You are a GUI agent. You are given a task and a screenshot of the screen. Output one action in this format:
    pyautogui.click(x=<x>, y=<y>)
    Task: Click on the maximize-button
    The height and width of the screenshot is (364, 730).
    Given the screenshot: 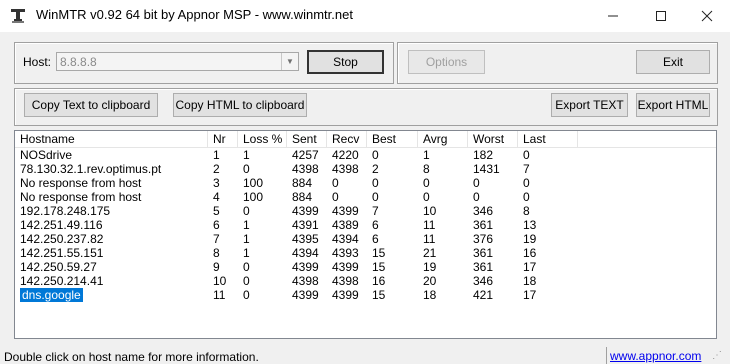 What is the action you would take?
    pyautogui.click(x=661, y=16)
    